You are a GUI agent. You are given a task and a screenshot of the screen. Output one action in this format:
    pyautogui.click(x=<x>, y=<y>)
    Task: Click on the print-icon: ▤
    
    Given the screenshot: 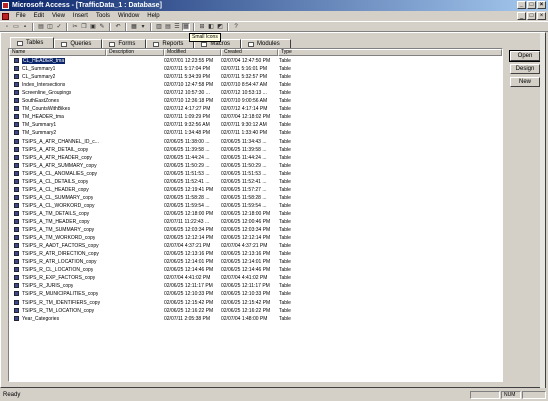 What is the action you would take?
    pyautogui.click(x=41, y=27)
    